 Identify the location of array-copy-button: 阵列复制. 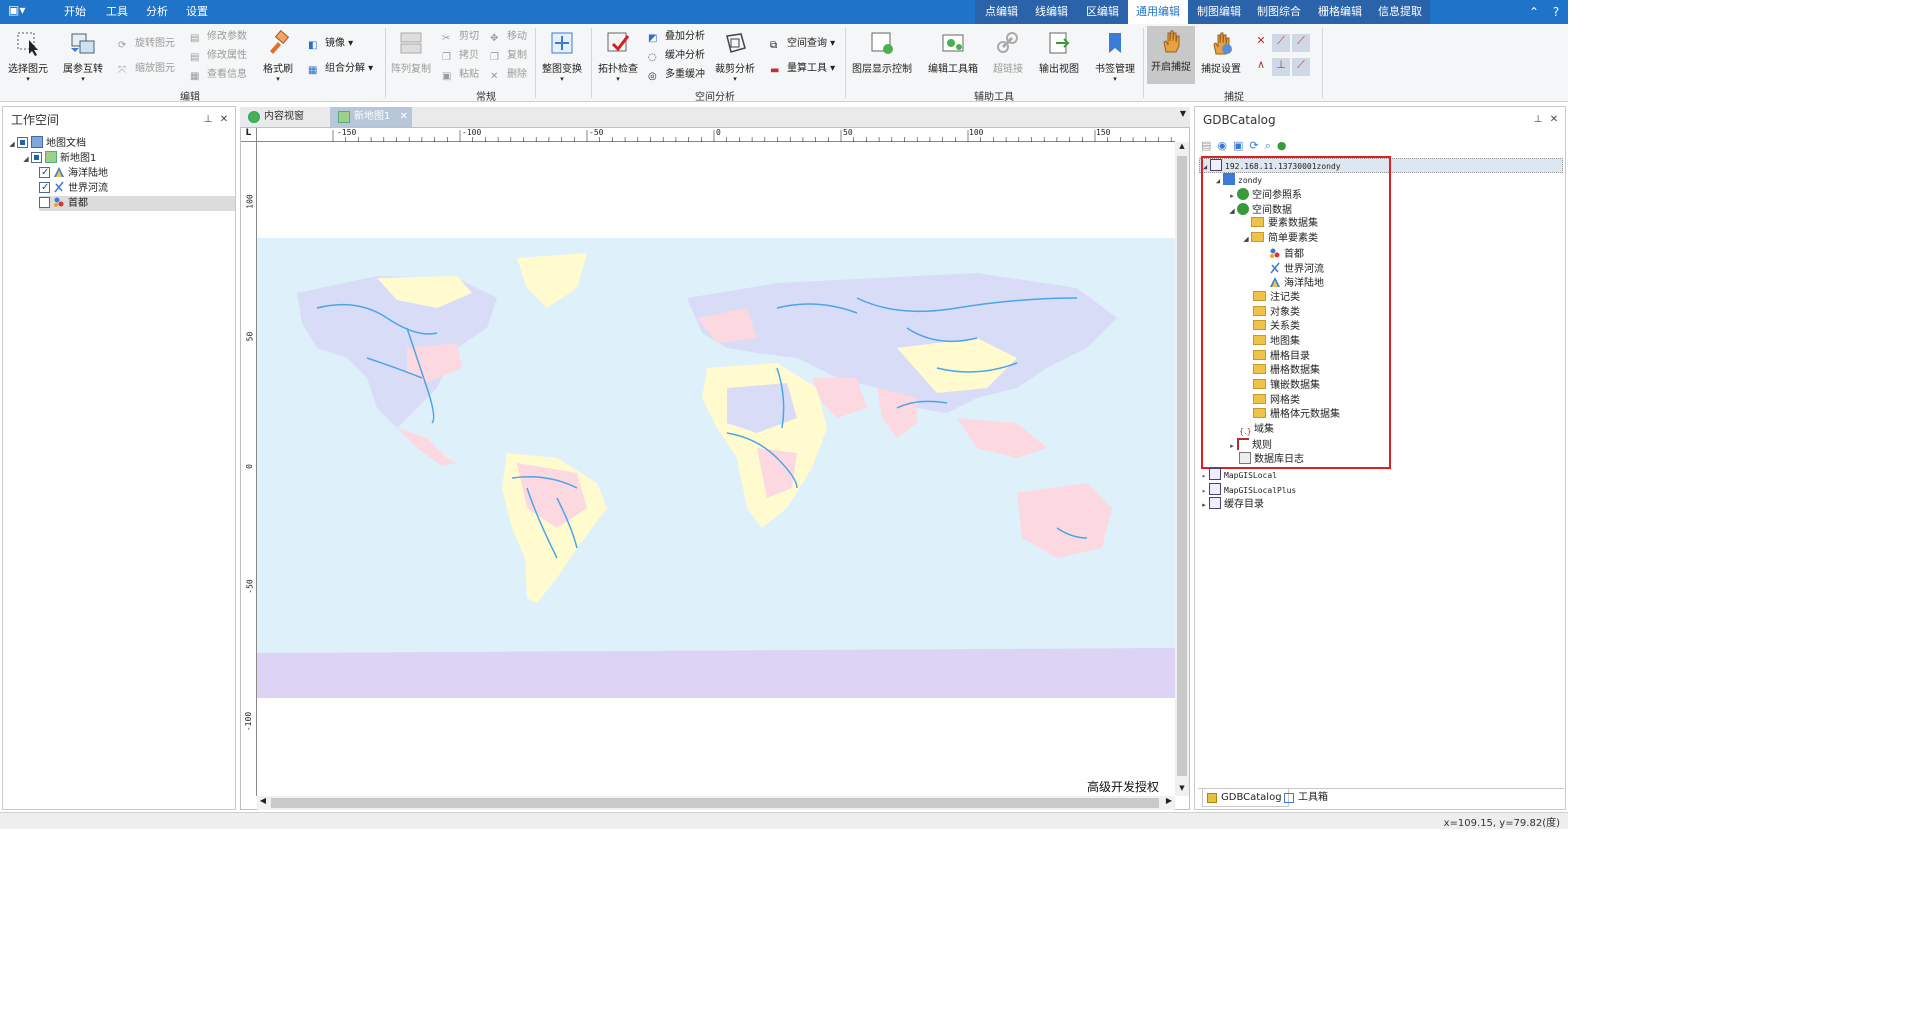
(411, 51).